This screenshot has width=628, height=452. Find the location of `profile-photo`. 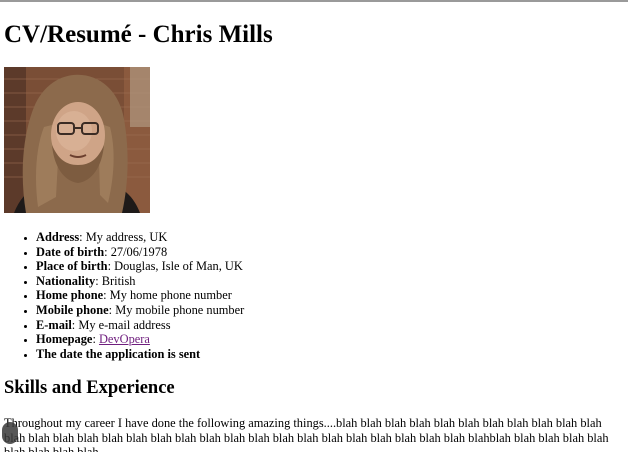

profile-photo is located at coordinates (77, 140).